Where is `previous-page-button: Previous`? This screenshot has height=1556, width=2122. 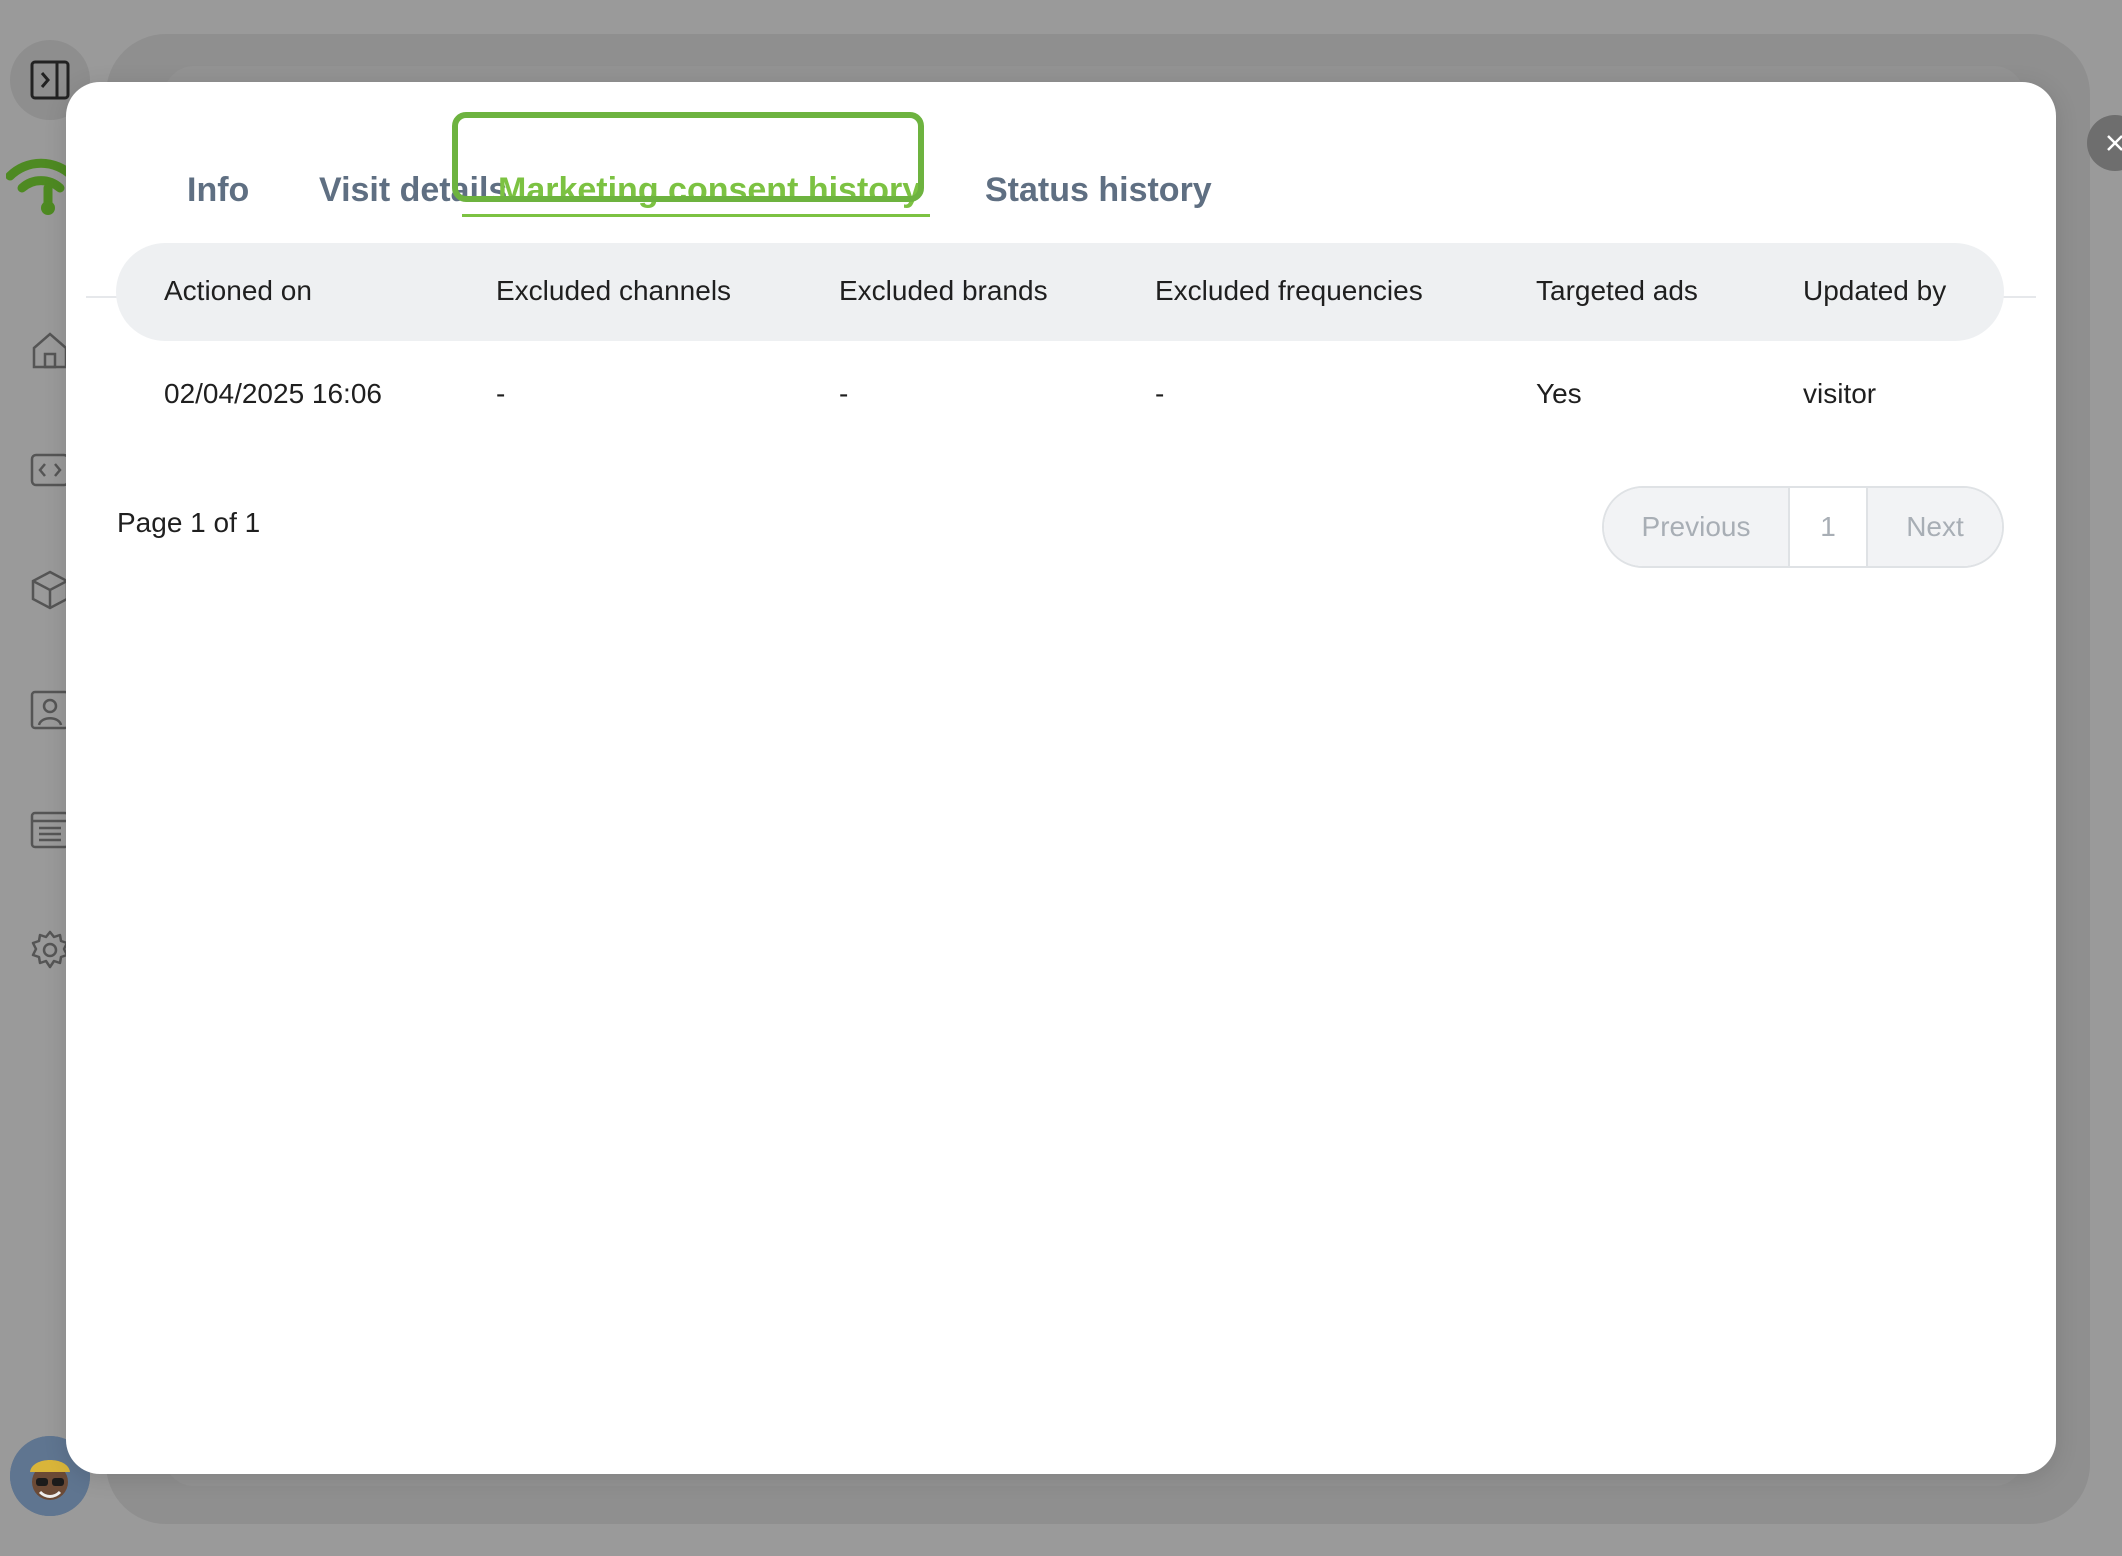
previous-page-button: Previous is located at coordinates (1697, 527).